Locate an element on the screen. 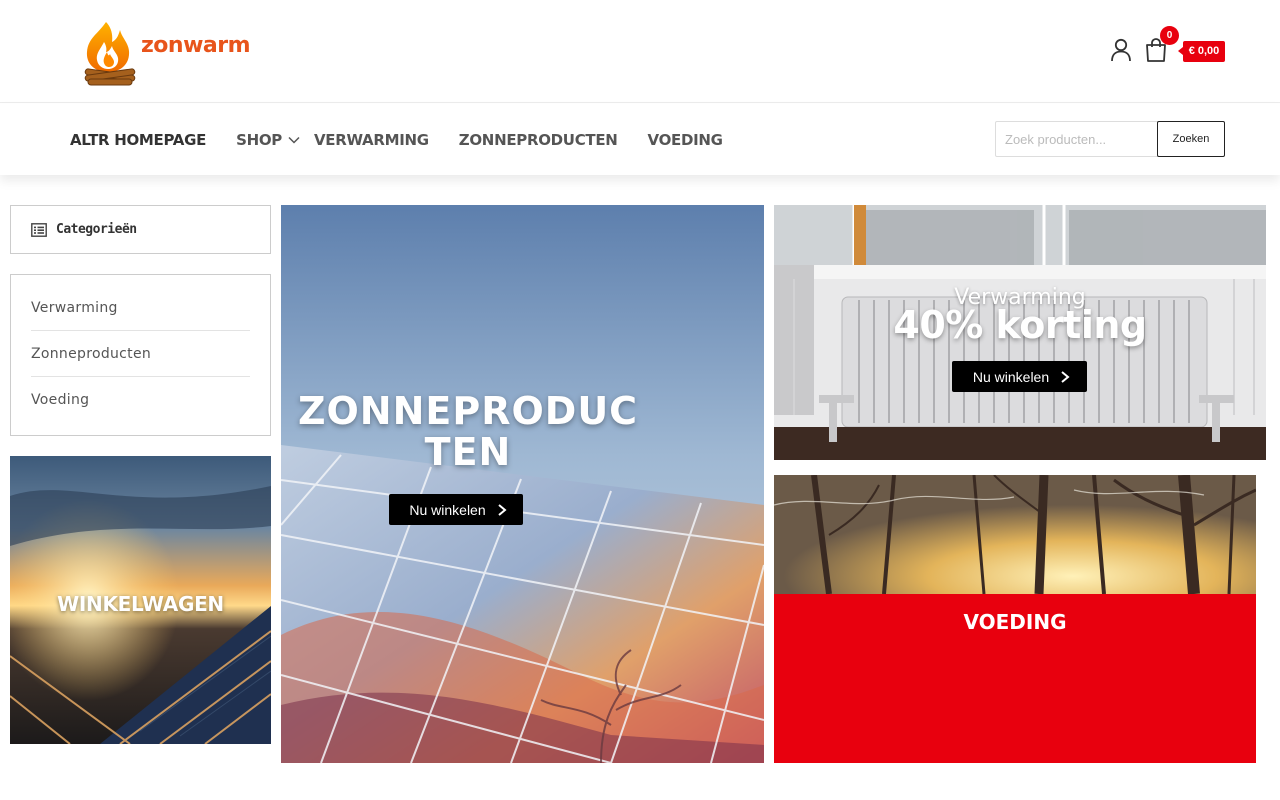  list-icon is located at coordinates (39, 229).